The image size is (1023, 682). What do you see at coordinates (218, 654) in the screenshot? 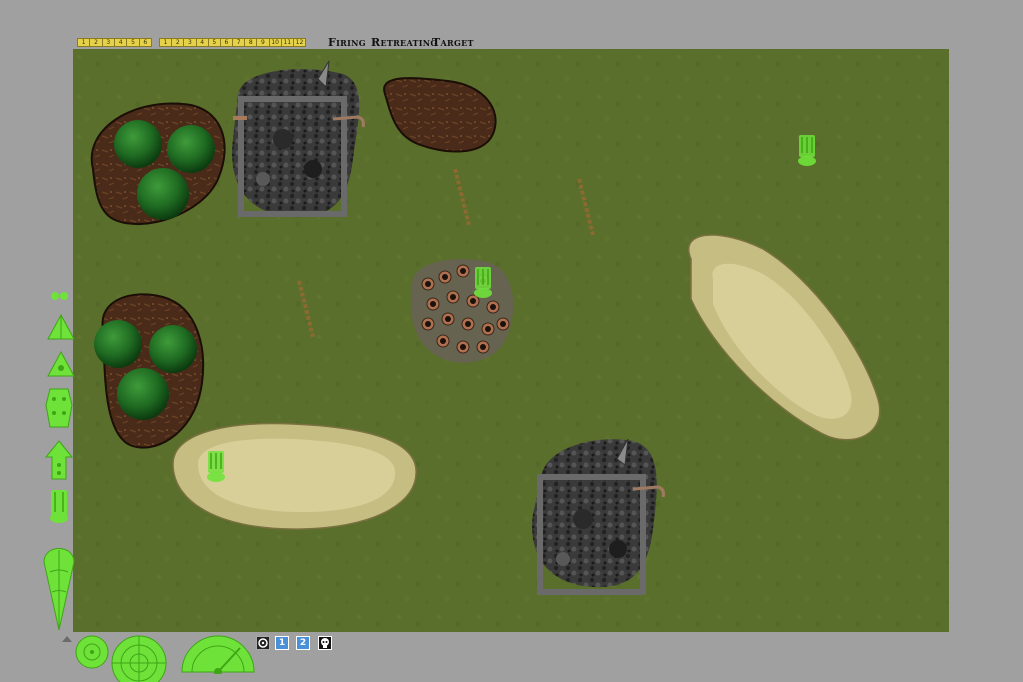
I see `arc-gauge-template` at bounding box center [218, 654].